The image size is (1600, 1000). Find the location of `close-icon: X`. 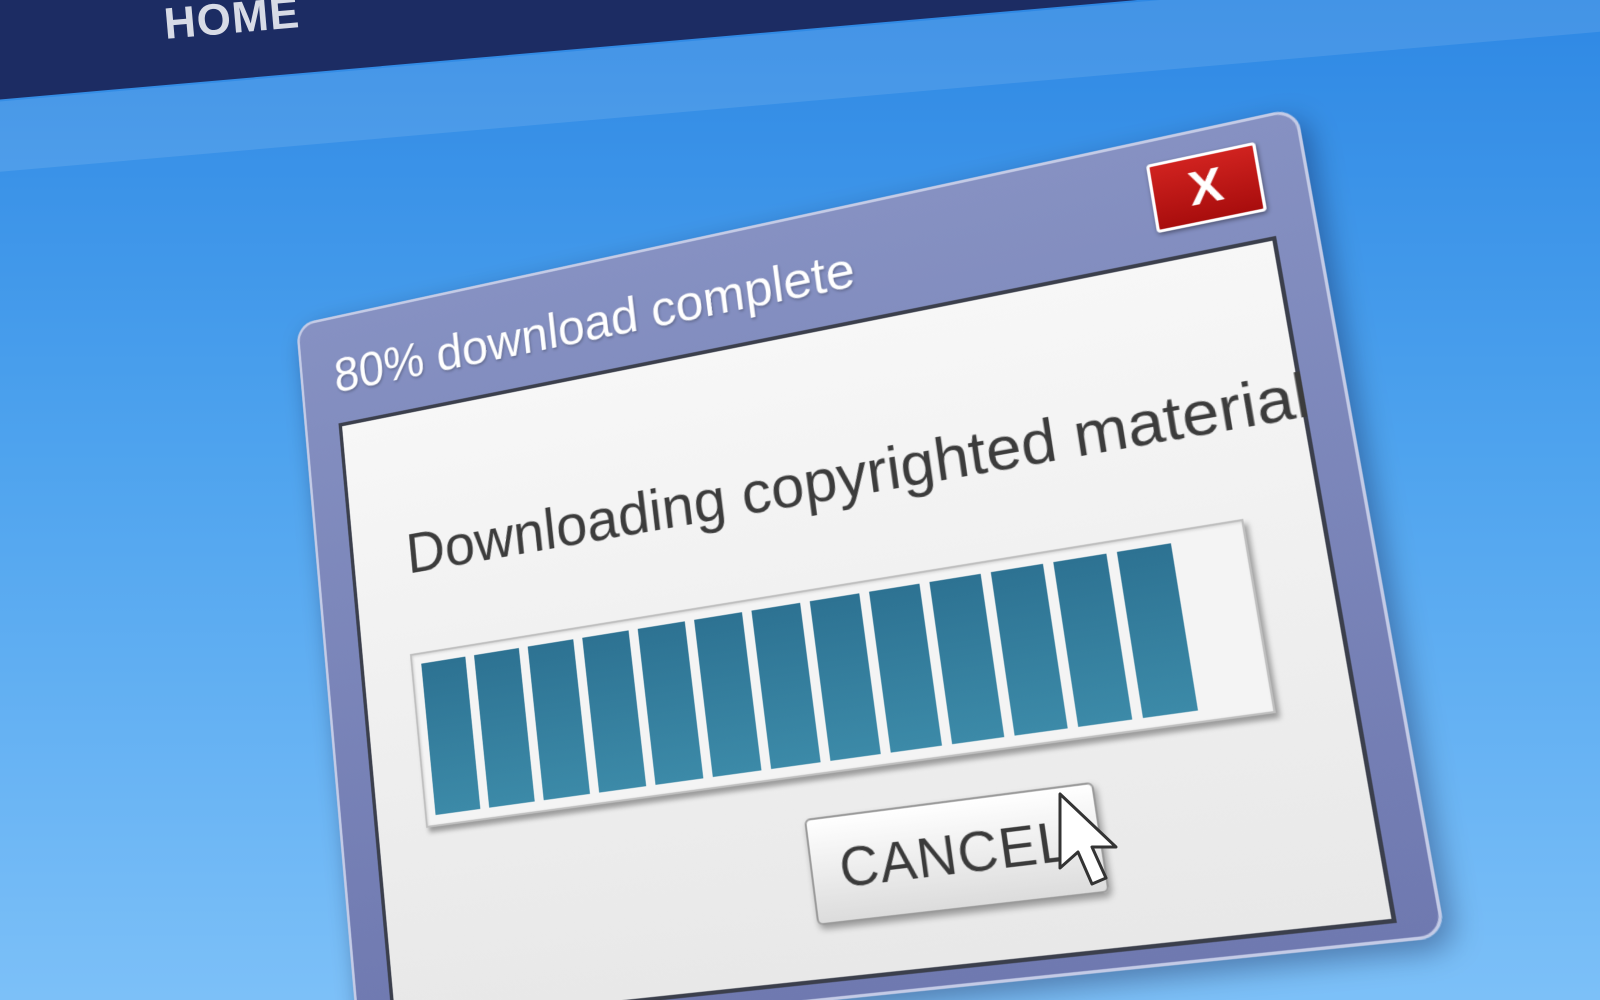

close-icon: X is located at coordinates (1206, 187).